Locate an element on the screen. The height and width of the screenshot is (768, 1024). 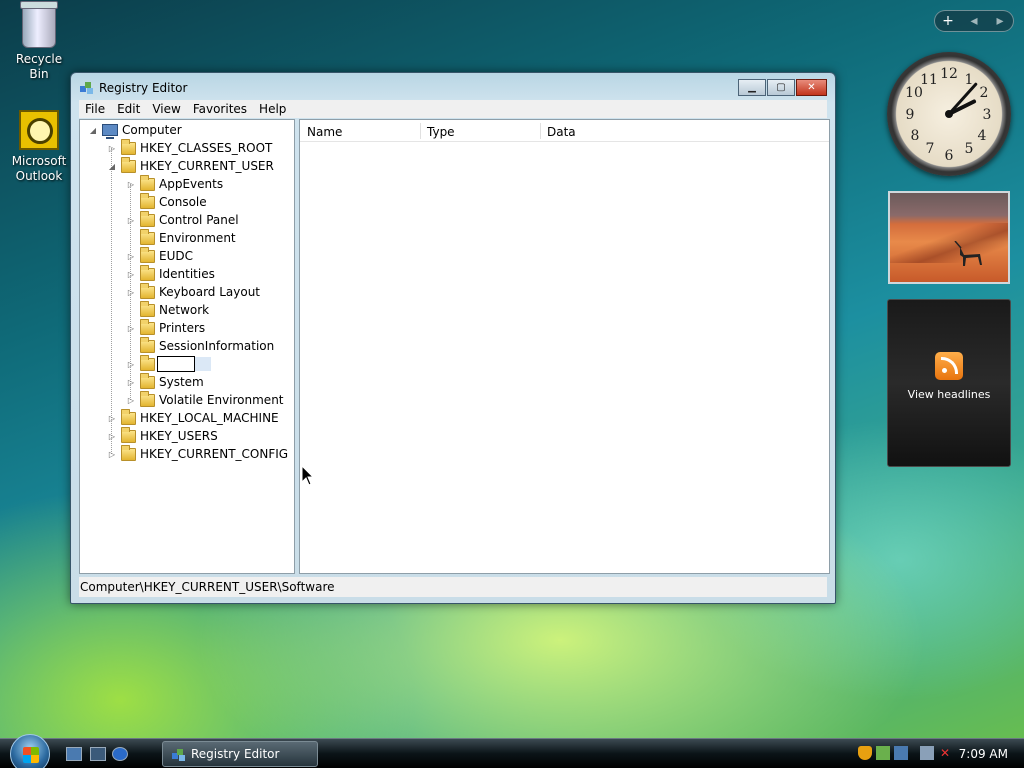
registry-editor-icon is located at coordinates (86, 88).